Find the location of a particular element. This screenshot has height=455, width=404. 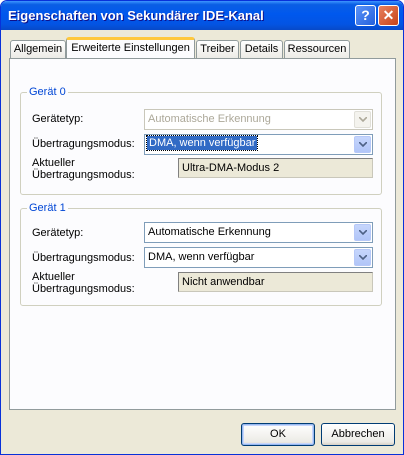

cancel-button: Abbrechen is located at coordinates (358, 434).